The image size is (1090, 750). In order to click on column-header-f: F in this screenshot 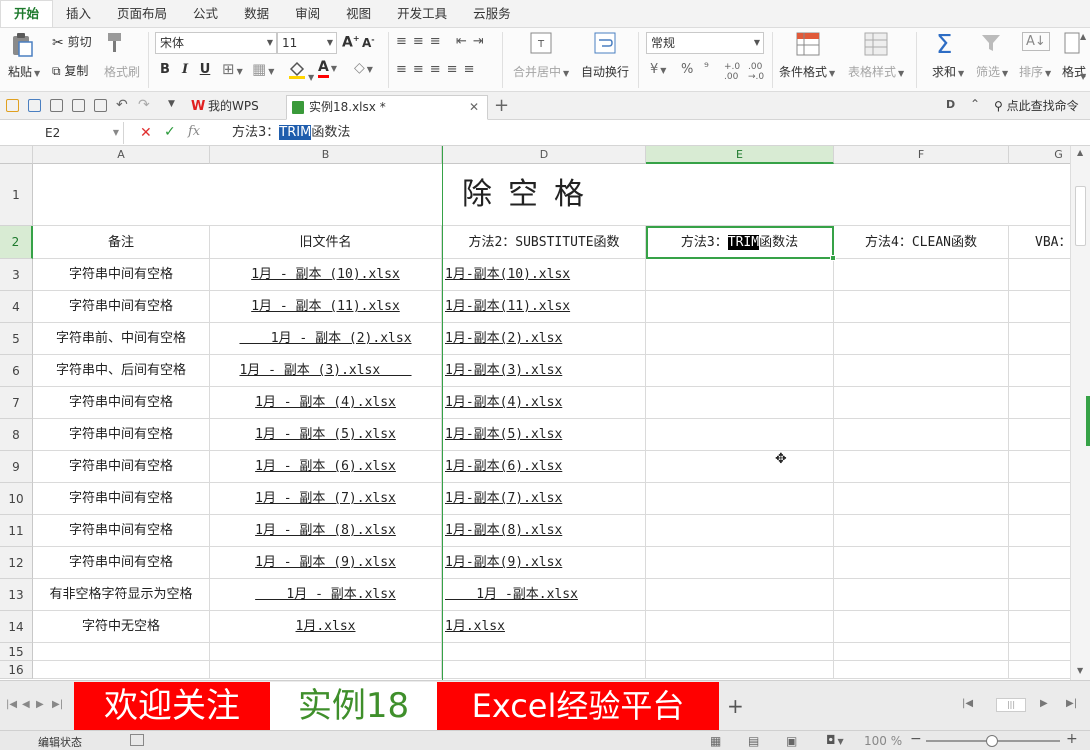, I will do `click(921, 155)`.